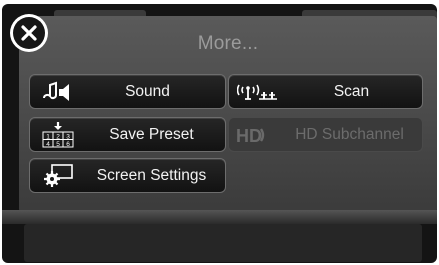  I want to click on sound-button: Sound, so click(127, 91).